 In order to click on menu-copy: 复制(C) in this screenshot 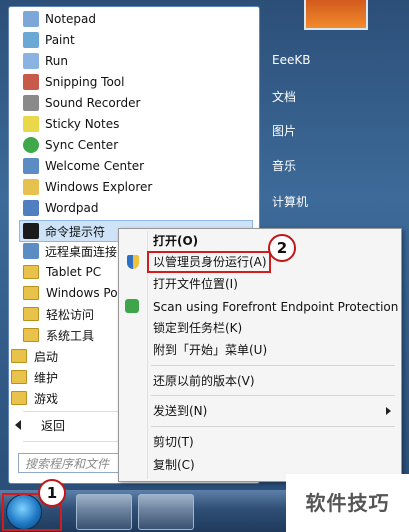, I will do `click(174, 465)`.